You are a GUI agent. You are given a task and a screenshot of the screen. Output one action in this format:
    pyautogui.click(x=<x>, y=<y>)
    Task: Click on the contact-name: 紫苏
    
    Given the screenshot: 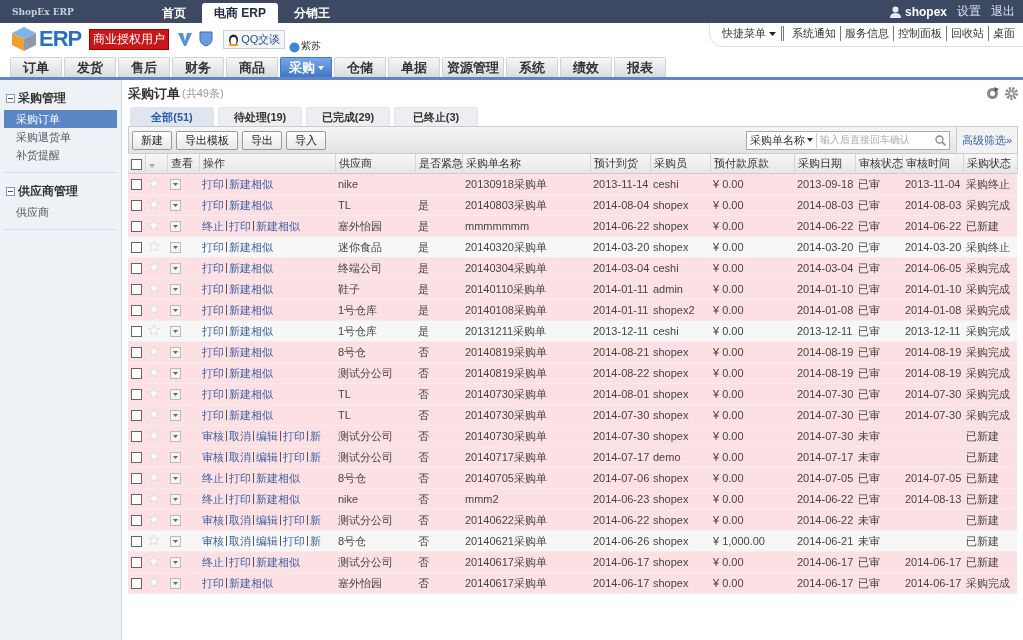 What is the action you would take?
    pyautogui.click(x=311, y=46)
    